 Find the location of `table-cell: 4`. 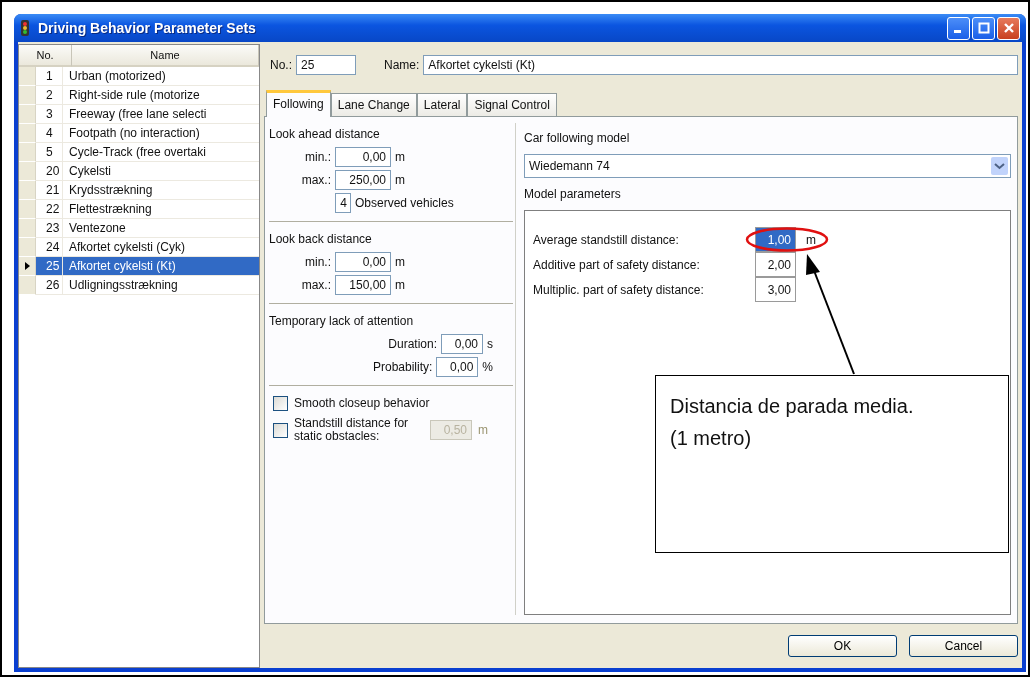

table-cell: 4 is located at coordinates (49, 133).